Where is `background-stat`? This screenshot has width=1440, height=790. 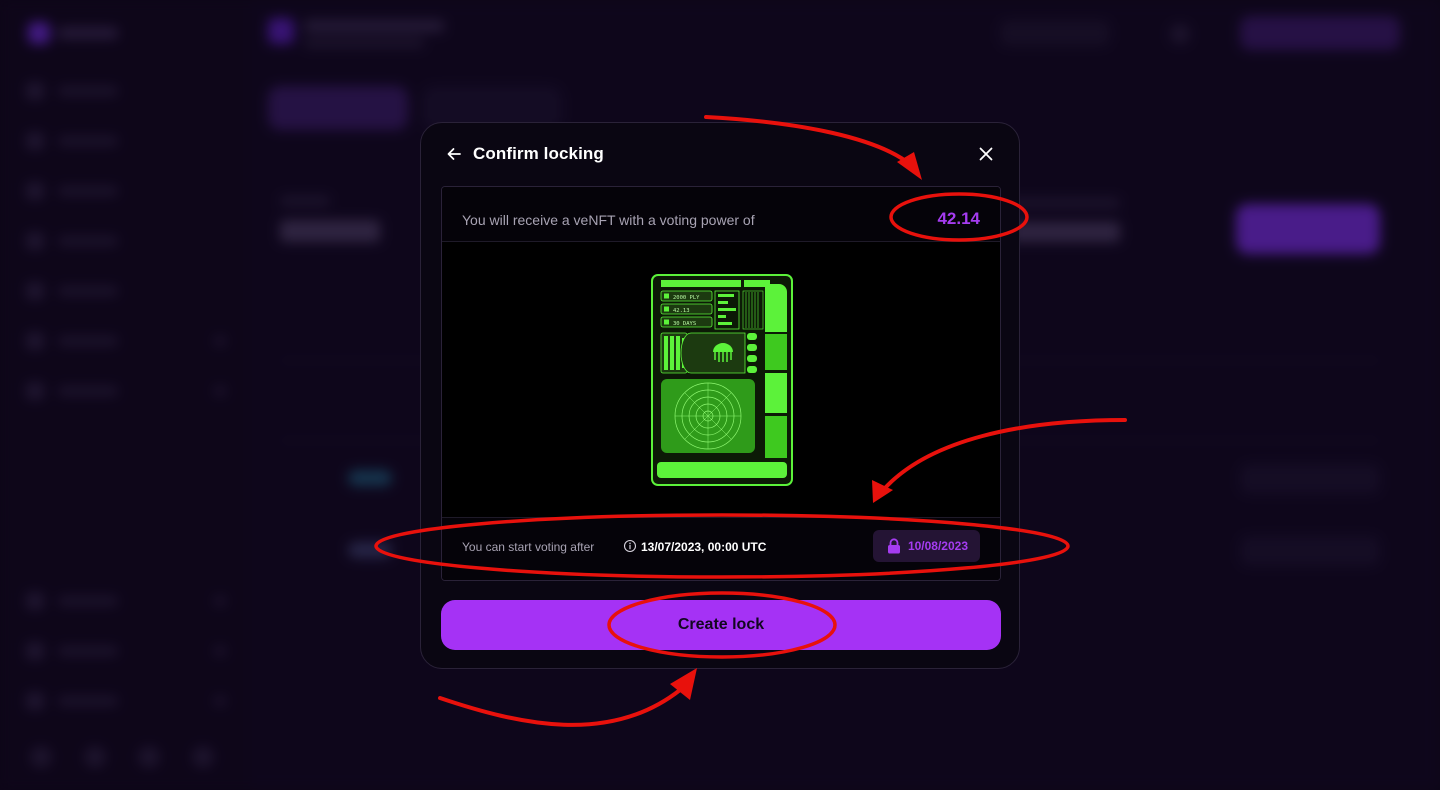 background-stat is located at coordinates (330, 219).